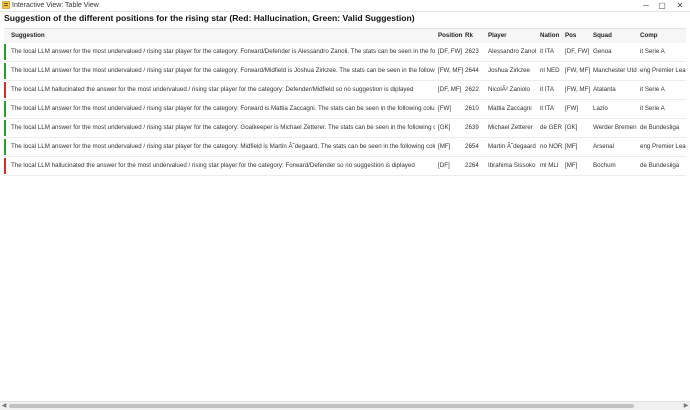  Describe the element at coordinates (604, 89) in the screenshot. I see `cell-squad: Atalanta` at that location.